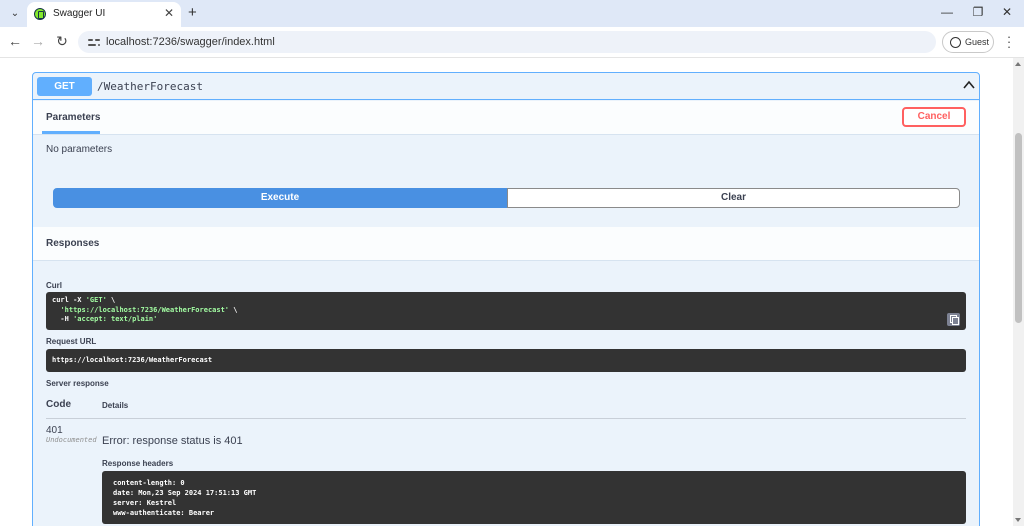 The image size is (1024, 526). Describe the element at coordinates (73, 243) in the screenshot. I see `responses-title: Responses` at that location.